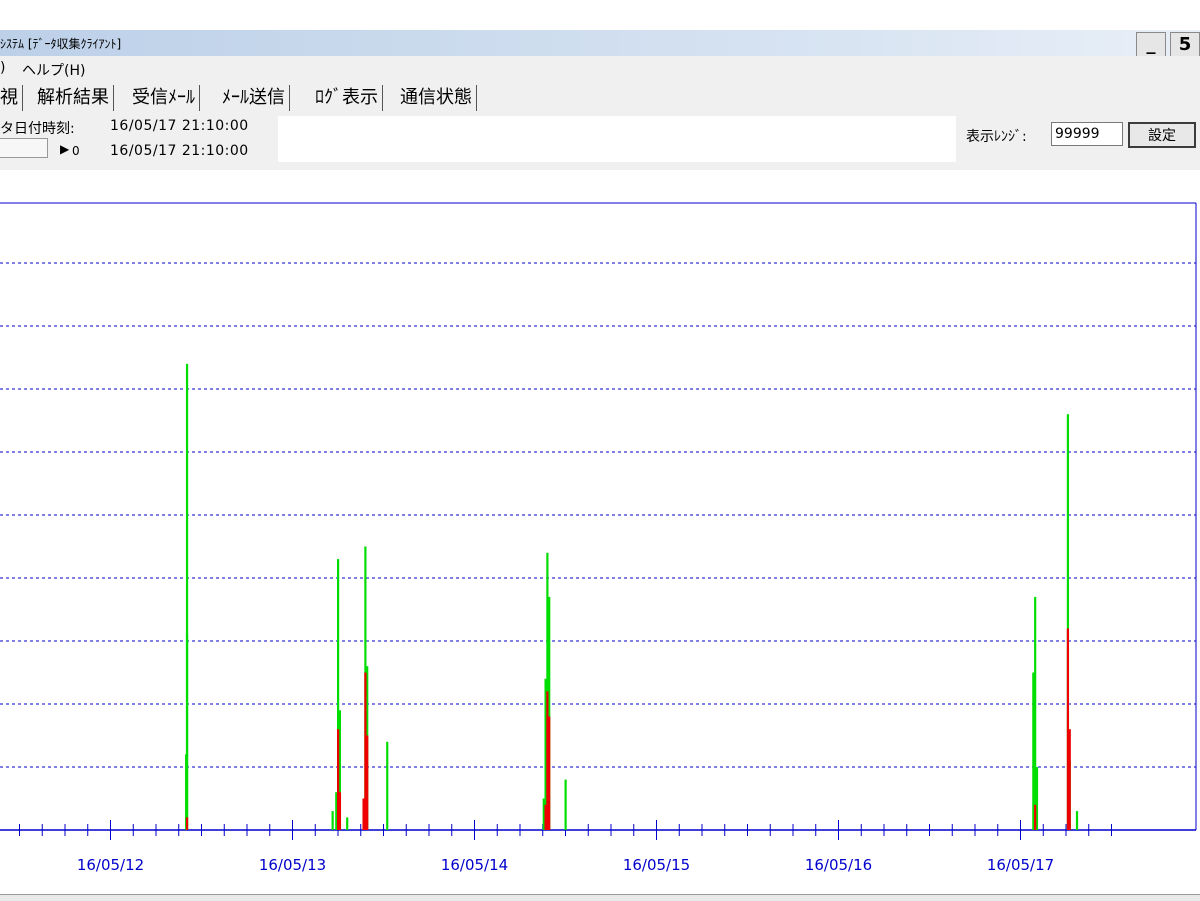 The height and width of the screenshot is (901, 1200). What do you see at coordinates (64, 149) in the screenshot?
I see `slider-arrow-icon: ▶` at bounding box center [64, 149].